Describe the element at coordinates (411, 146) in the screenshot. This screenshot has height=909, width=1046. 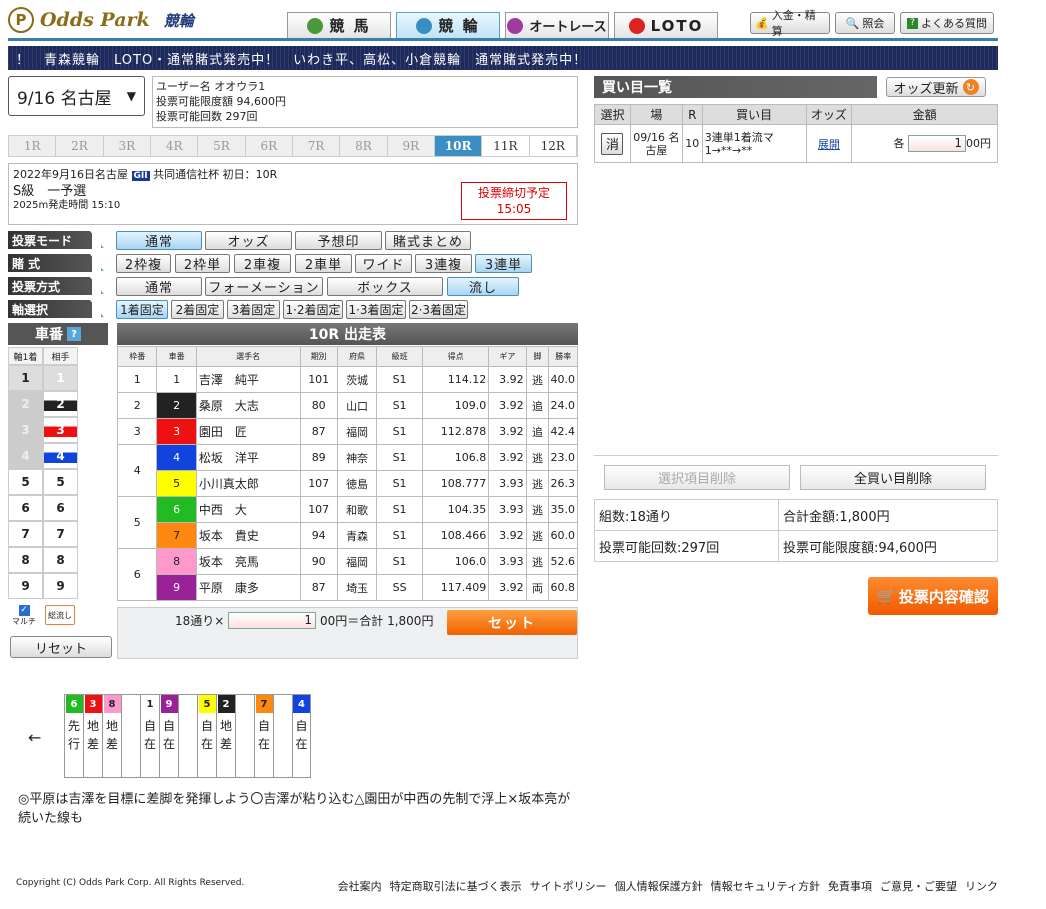
I see `race-tab-9: 9R` at that location.